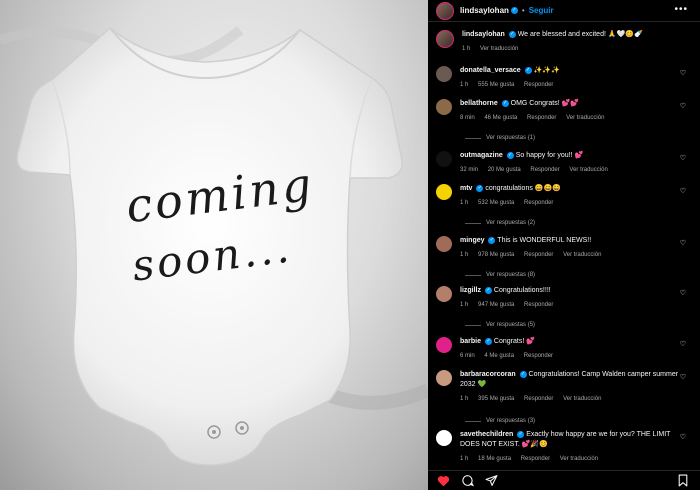  I want to click on view-replies-link: Ver respuestas (2), so click(500, 223).